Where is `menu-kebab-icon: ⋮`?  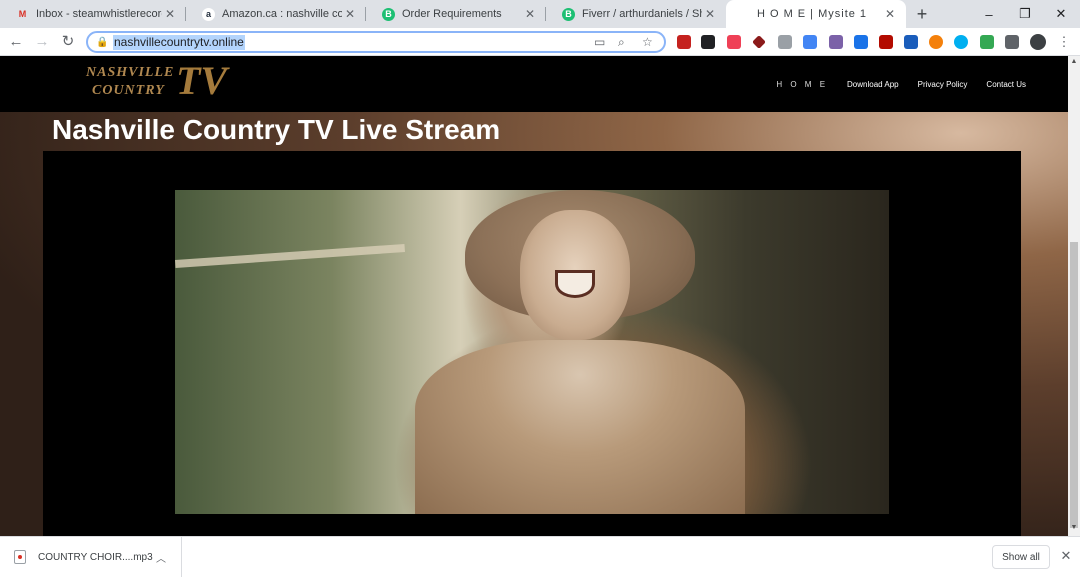 menu-kebab-icon: ⋮ is located at coordinates (1064, 42).